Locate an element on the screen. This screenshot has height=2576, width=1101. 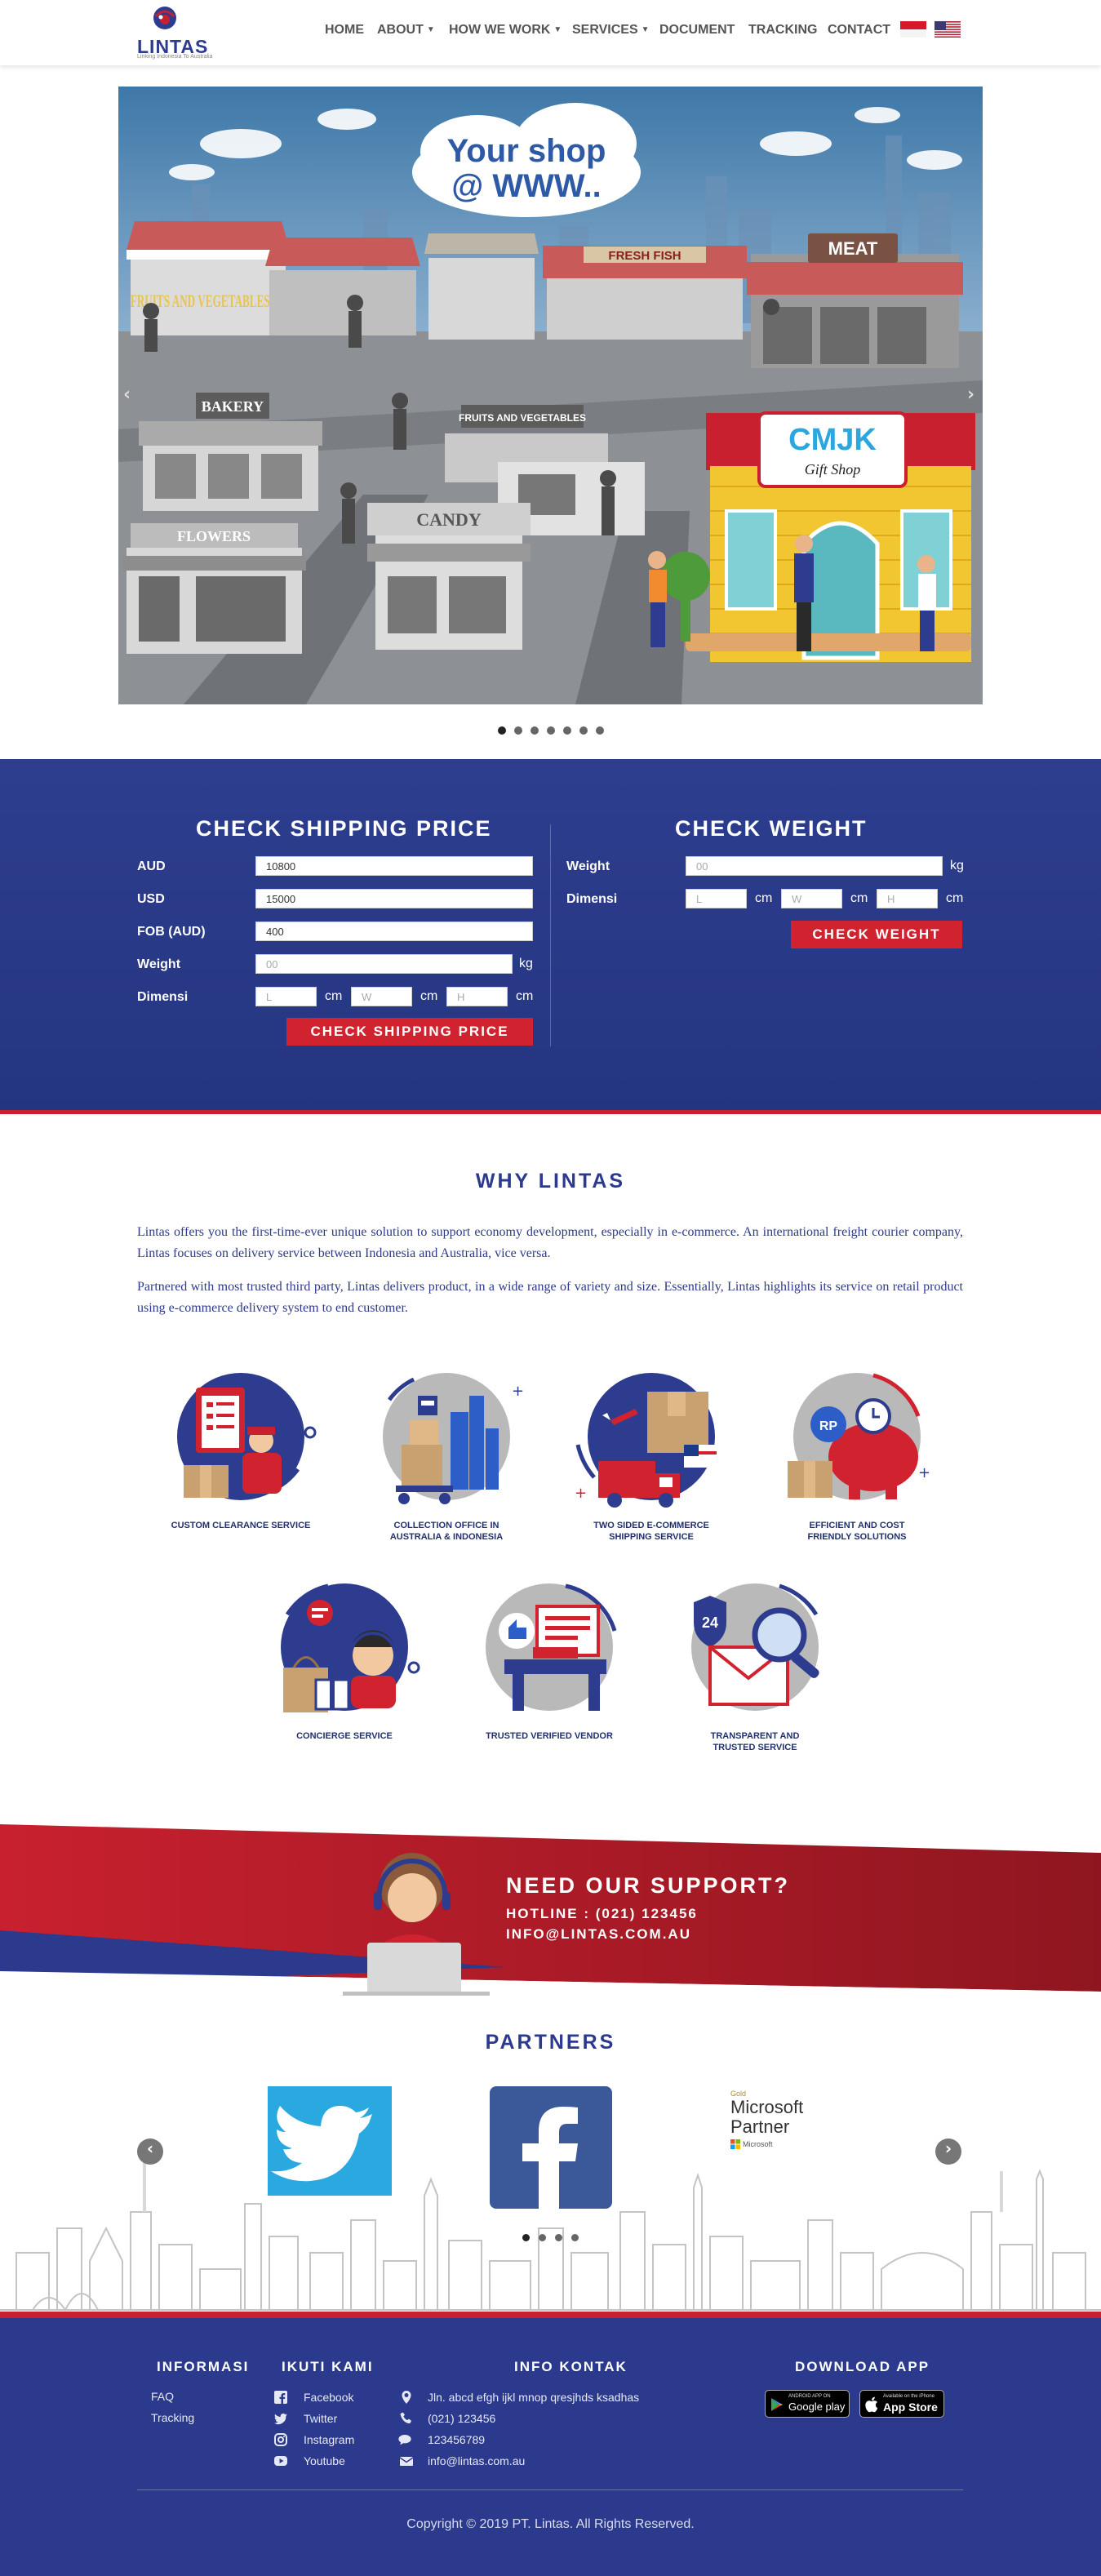
feature-label: CONCIERGE SERVICE is located at coordinates (344, 1736).